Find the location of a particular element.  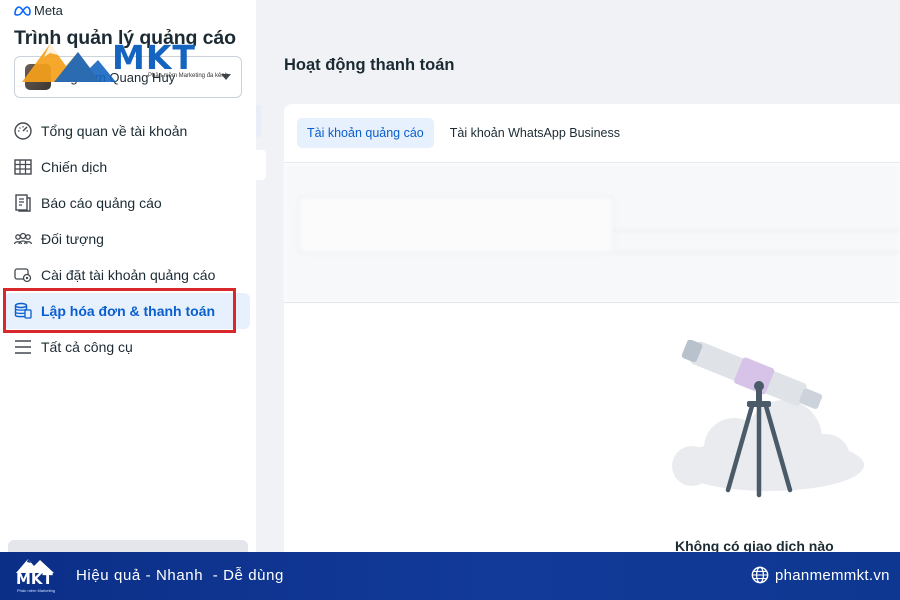

sidebar-item-ad-account-settings: Cài đặt tài khoản quảng cáo is located at coordinates (127, 275).